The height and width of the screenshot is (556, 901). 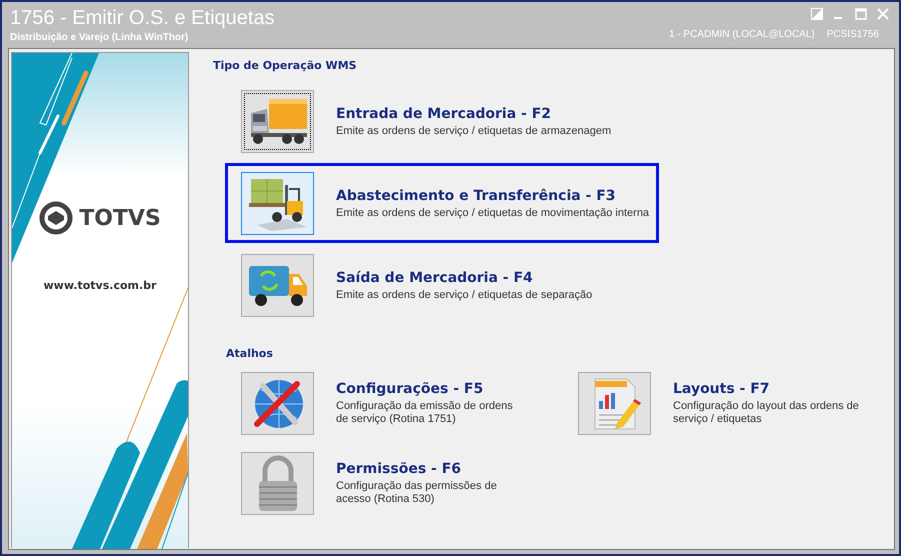 What do you see at coordinates (817, 14) in the screenshot?
I see `restore-icon` at bounding box center [817, 14].